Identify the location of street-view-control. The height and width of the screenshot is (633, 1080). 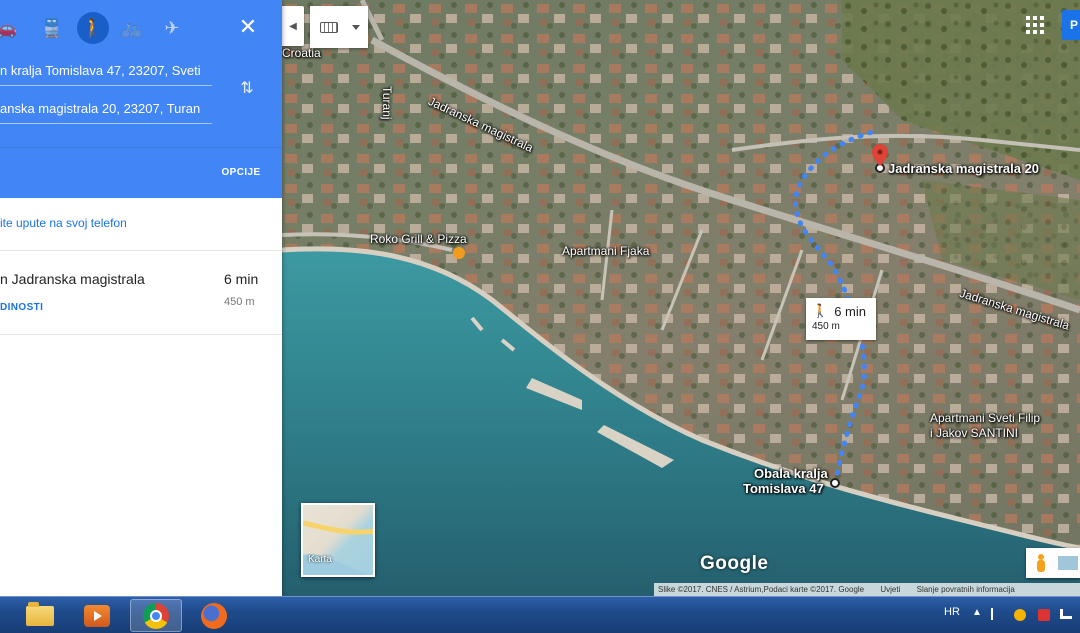
(1053, 563).